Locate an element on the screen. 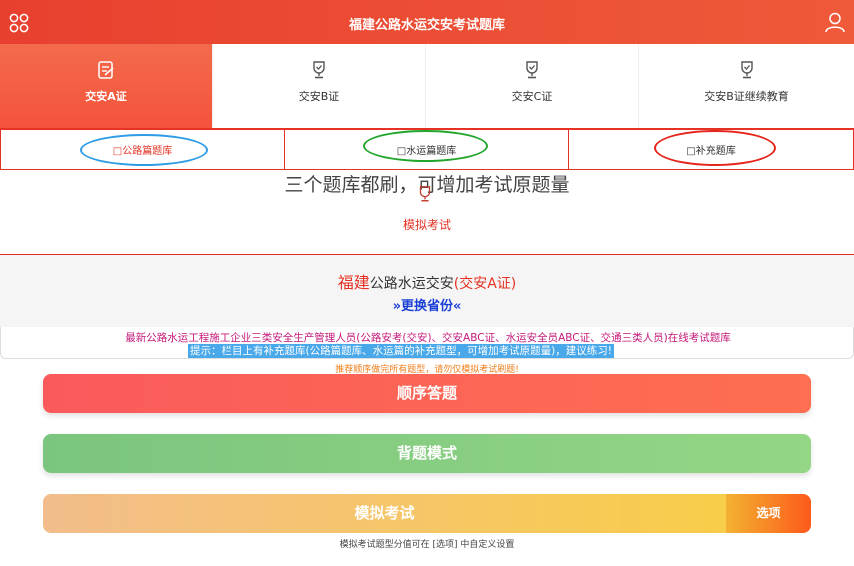 The image size is (854, 566). footer-note: 模拟考试题型分值可在 [选项] 中自定义设置 is located at coordinates (427, 545).